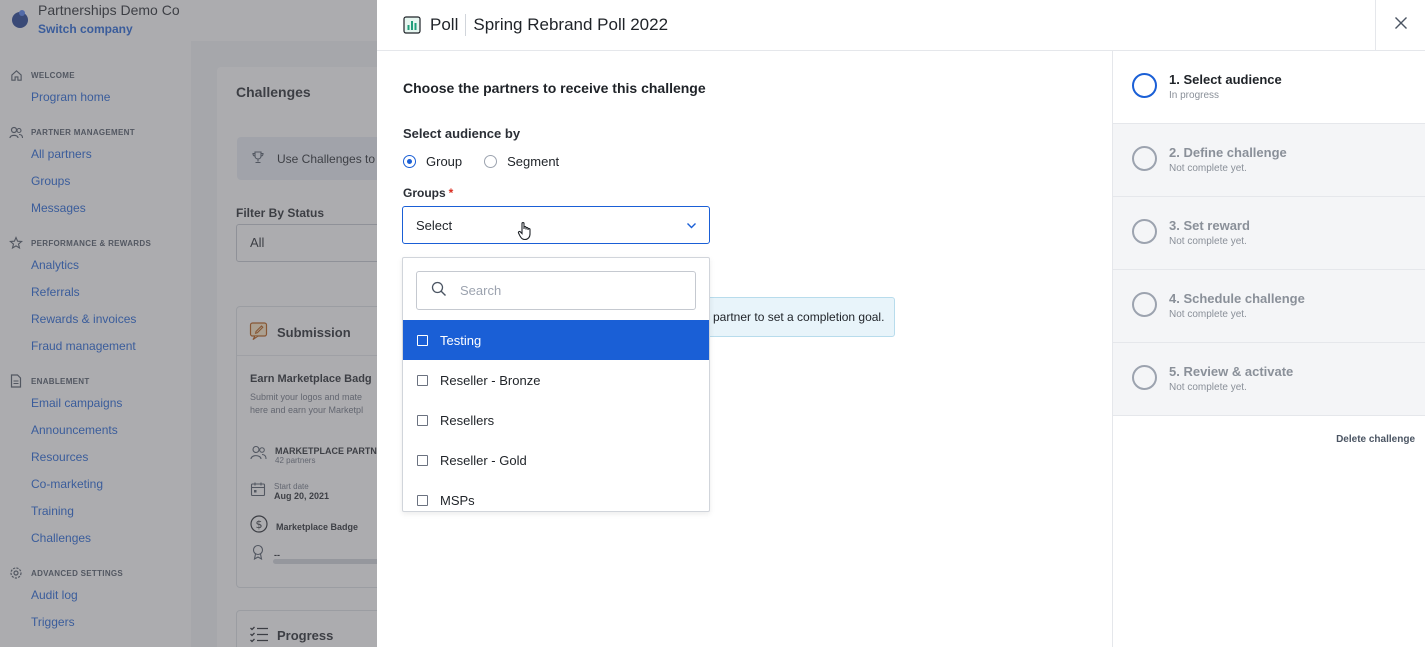 This screenshot has width=1425, height=647. What do you see at coordinates (439, 290) in the screenshot?
I see `search-icon` at bounding box center [439, 290].